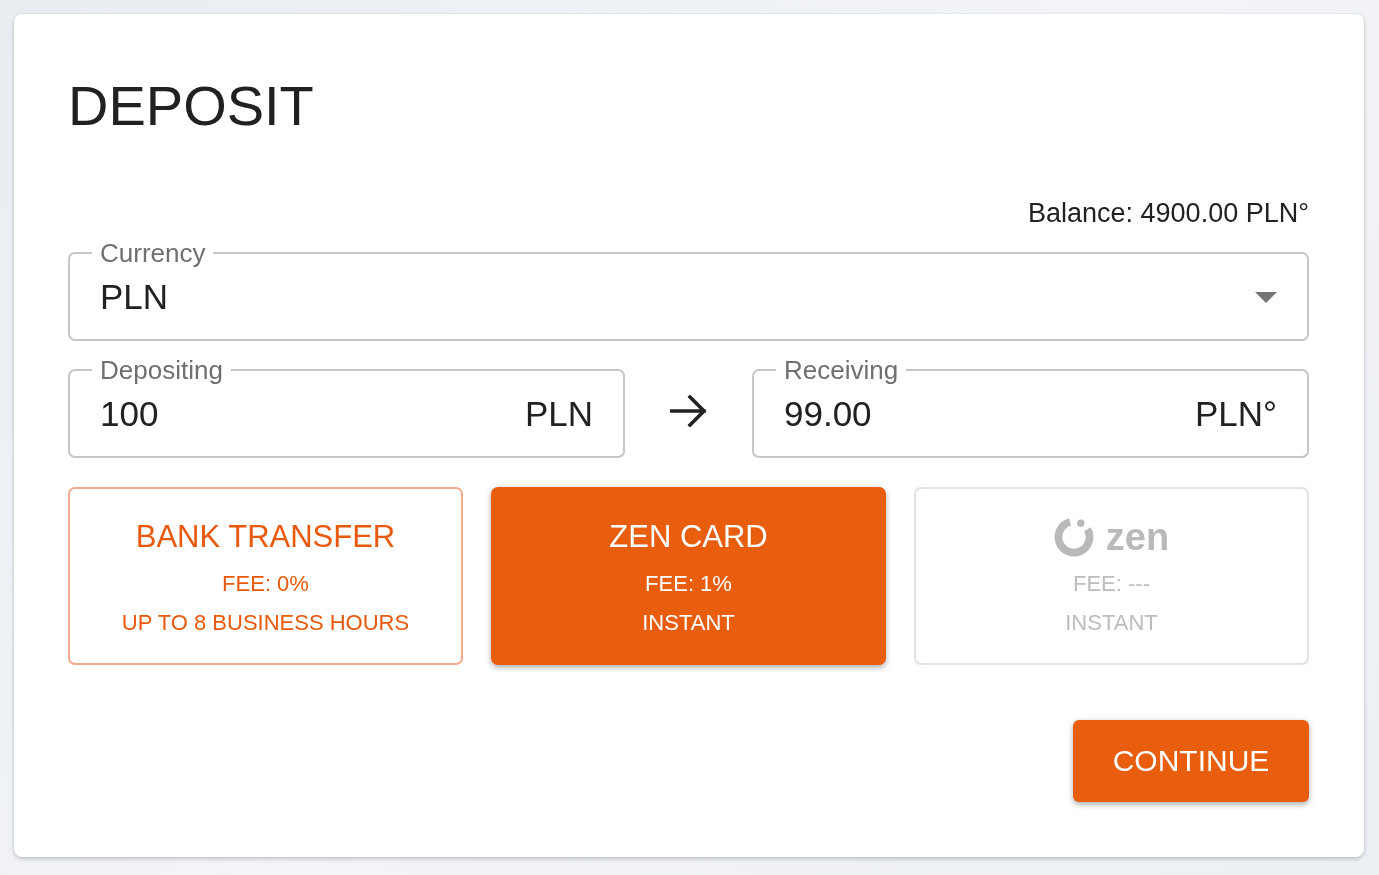 This screenshot has width=1379, height=875. Describe the element at coordinates (191, 106) in the screenshot. I see `dialog-title: DEPOSIT` at that location.